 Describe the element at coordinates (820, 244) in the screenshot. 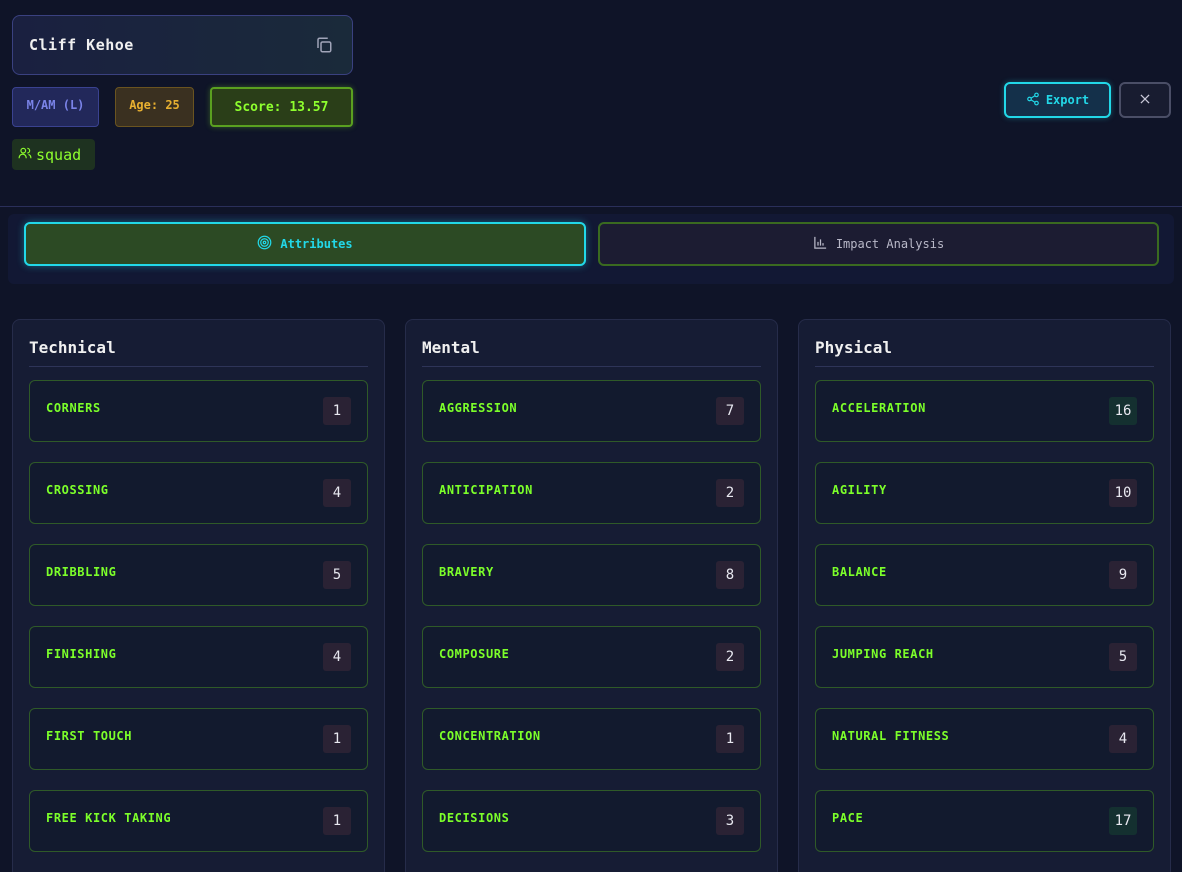

I see `bar-chart-icon` at that location.